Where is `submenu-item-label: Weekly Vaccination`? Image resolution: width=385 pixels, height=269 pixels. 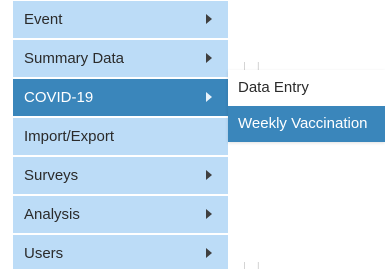 submenu-item-label: Weekly Vaccination is located at coordinates (303, 123).